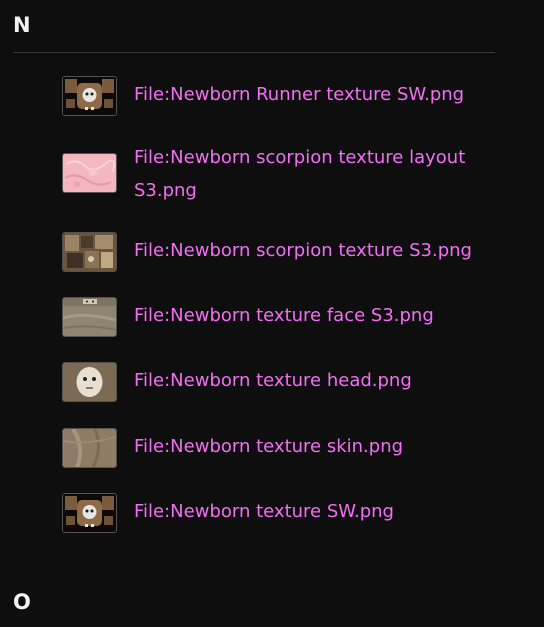  Describe the element at coordinates (89, 448) in the screenshot. I see `skin-texture-thumbnail` at that location.